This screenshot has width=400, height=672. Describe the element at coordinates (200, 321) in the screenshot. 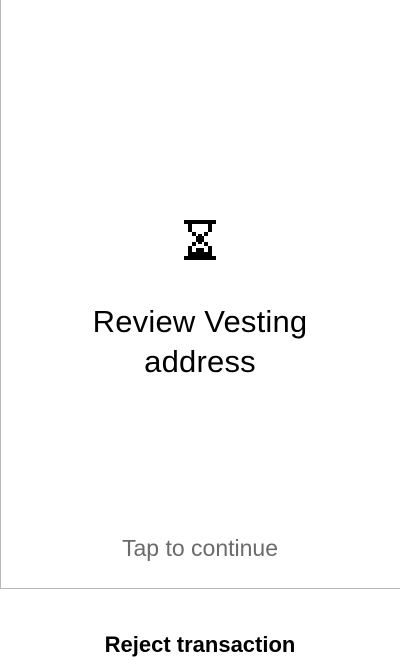

I see `review-title-line-1: Review Vesting` at that location.